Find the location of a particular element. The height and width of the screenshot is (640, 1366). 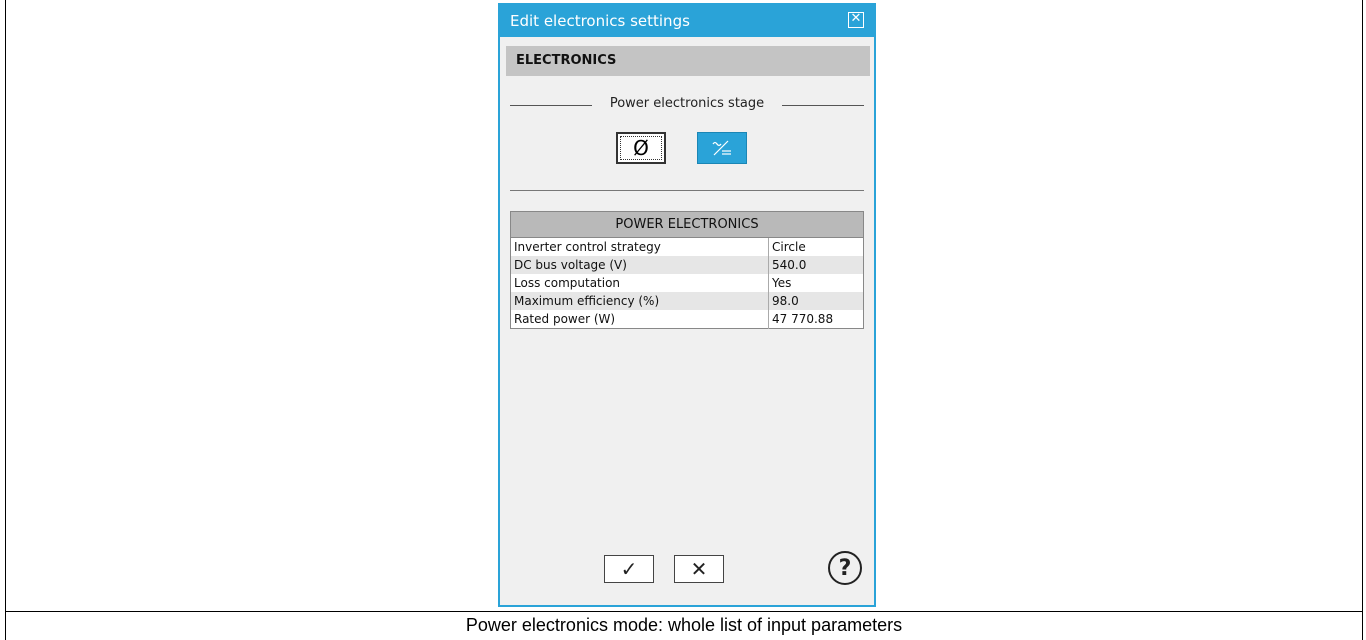

param-label: Maximum efficiency (%) is located at coordinates (639, 301).